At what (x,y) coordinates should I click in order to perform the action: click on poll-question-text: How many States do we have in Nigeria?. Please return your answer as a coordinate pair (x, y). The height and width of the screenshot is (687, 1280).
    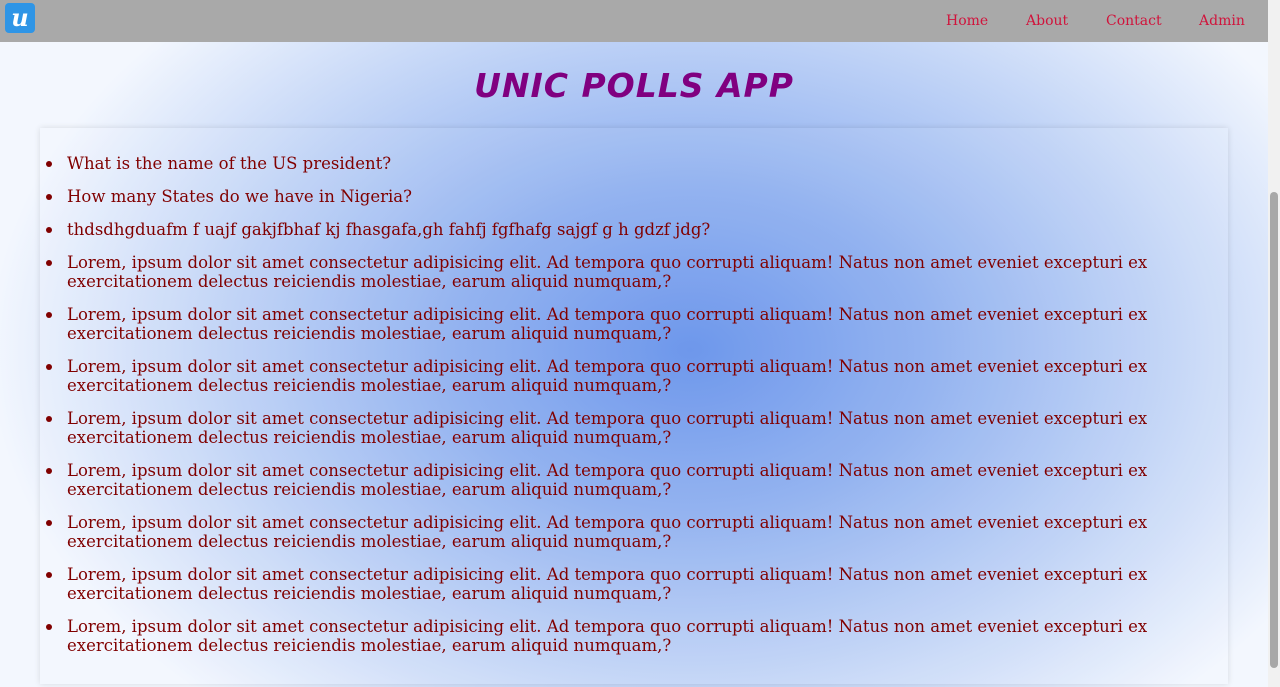
    Looking at the image, I should click on (239, 196).